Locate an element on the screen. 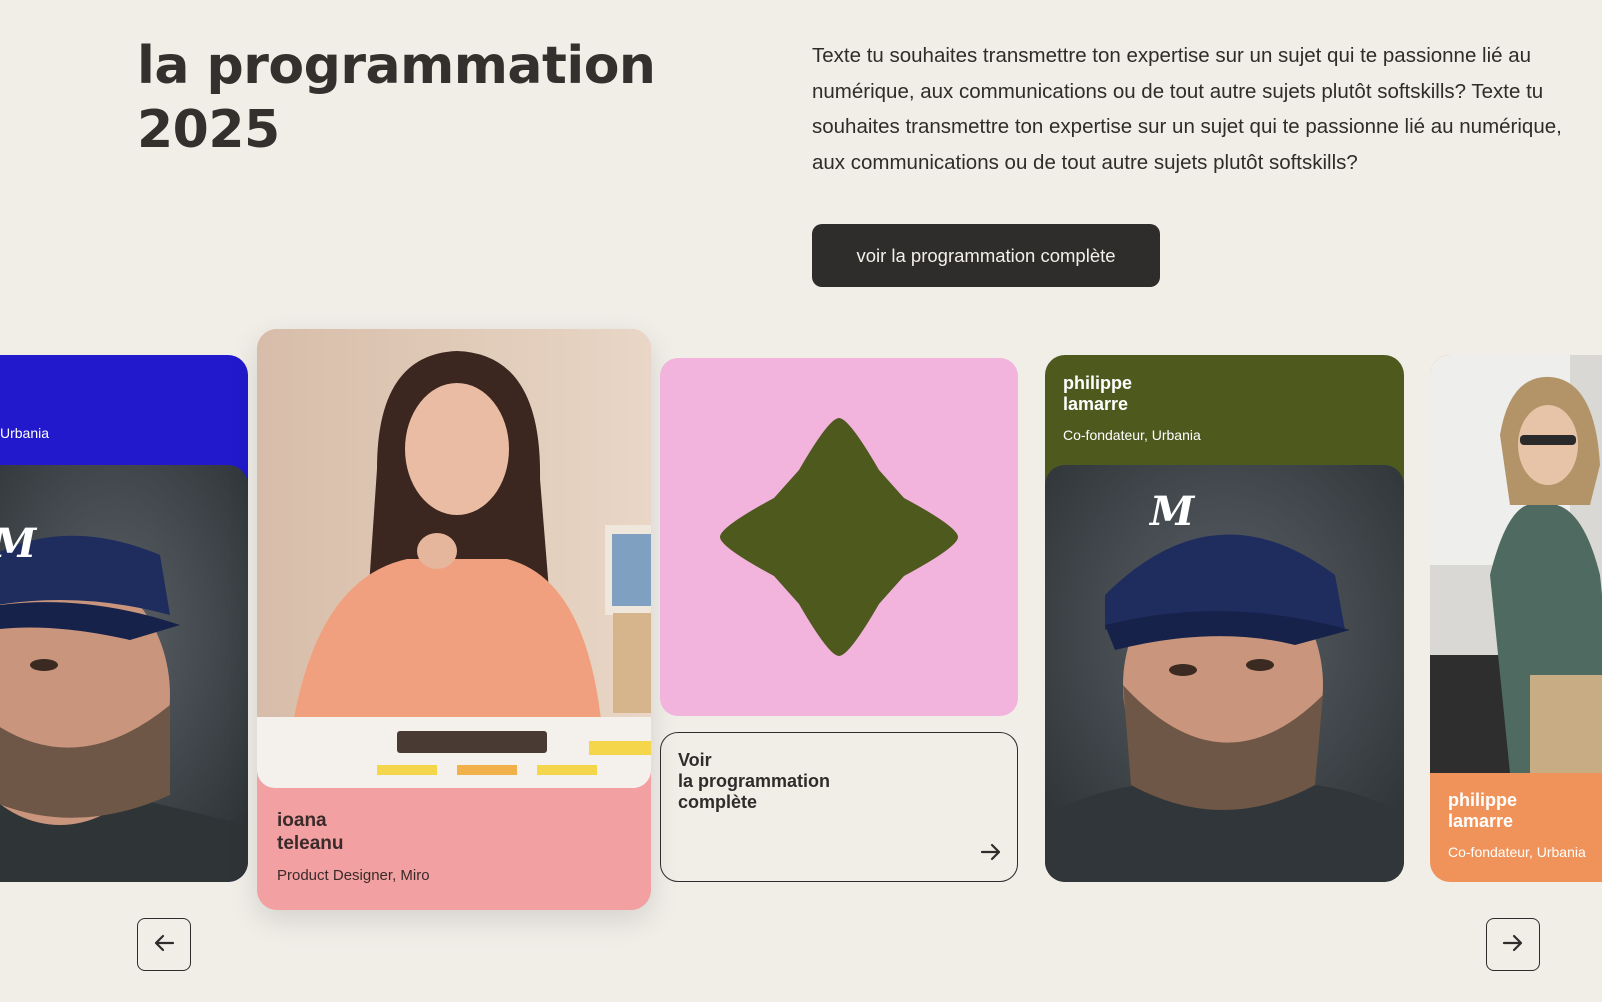 Image resolution: width=1602 pixels, height=1002 pixels. speaker-card-philippe-lamarre-2: philippe lamarre Co-fondateur, Urbania is located at coordinates (1516, 618).